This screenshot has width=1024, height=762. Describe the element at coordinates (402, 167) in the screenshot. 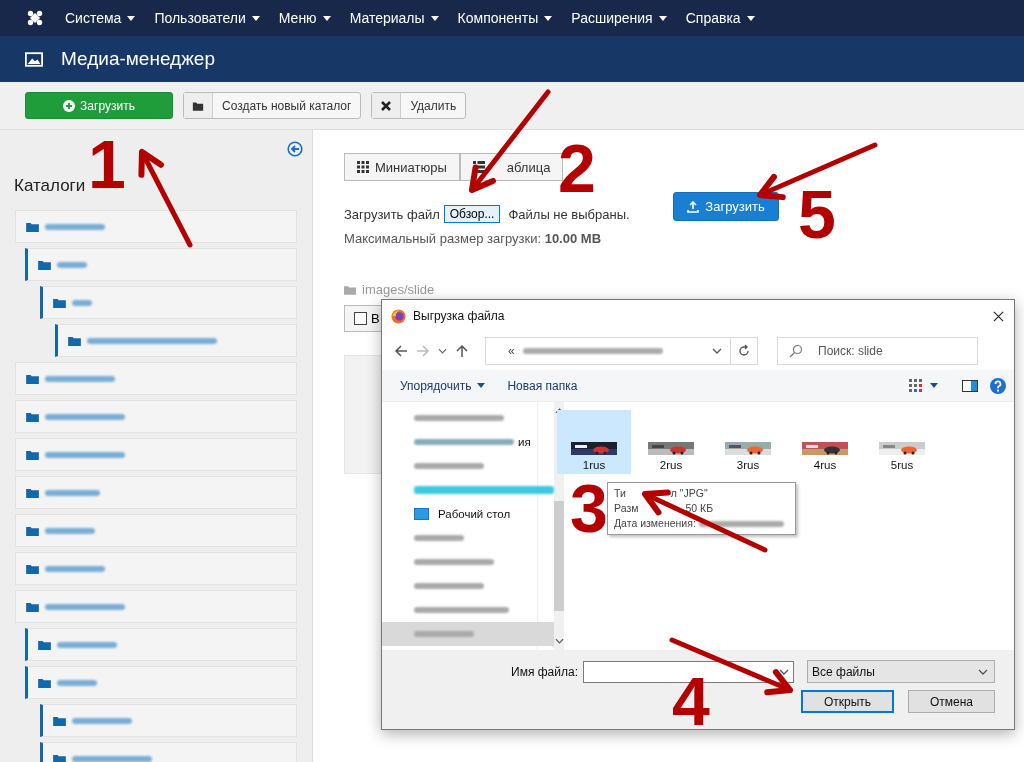

I see `thumbnails-button: Миниатюры` at that location.